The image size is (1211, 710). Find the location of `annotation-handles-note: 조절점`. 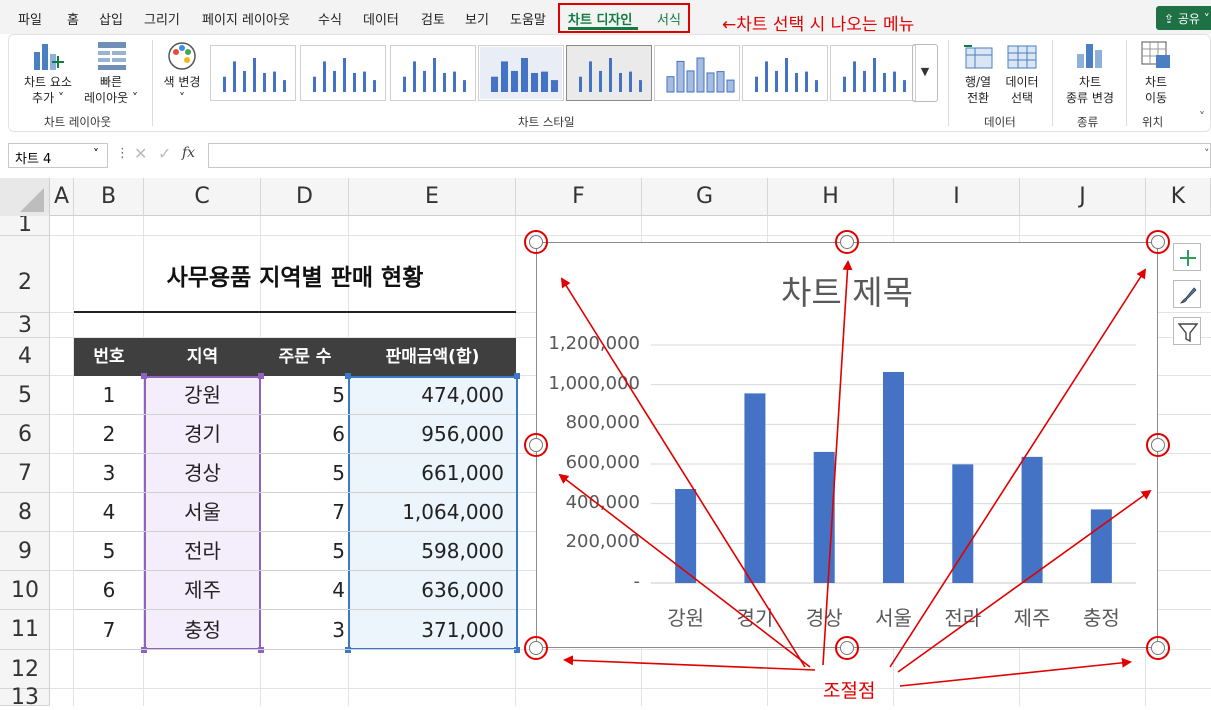

annotation-handles-note: 조절점 is located at coordinates (849, 691).